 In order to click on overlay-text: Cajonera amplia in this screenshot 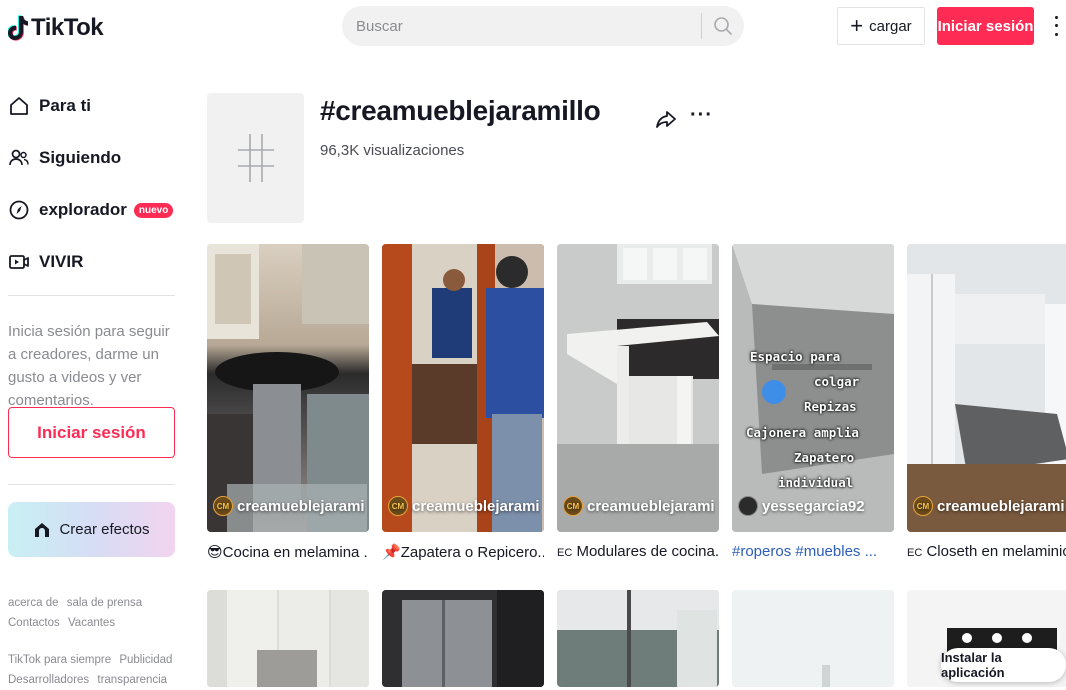, I will do `click(802, 432)`.